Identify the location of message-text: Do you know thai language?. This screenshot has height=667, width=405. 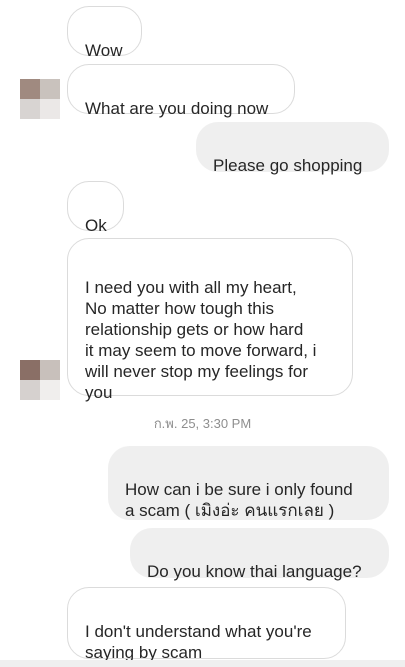
(254, 571).